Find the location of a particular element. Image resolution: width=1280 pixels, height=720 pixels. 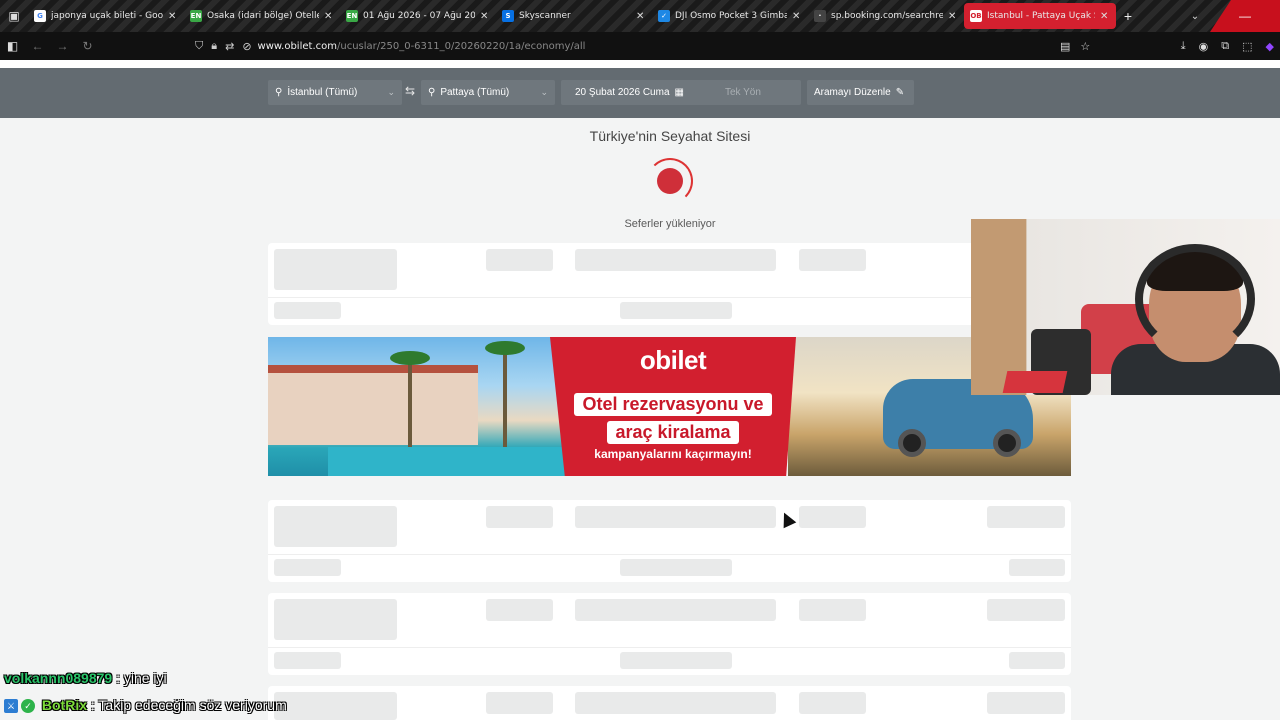

hotel-building is located at coordinates (373, 405).